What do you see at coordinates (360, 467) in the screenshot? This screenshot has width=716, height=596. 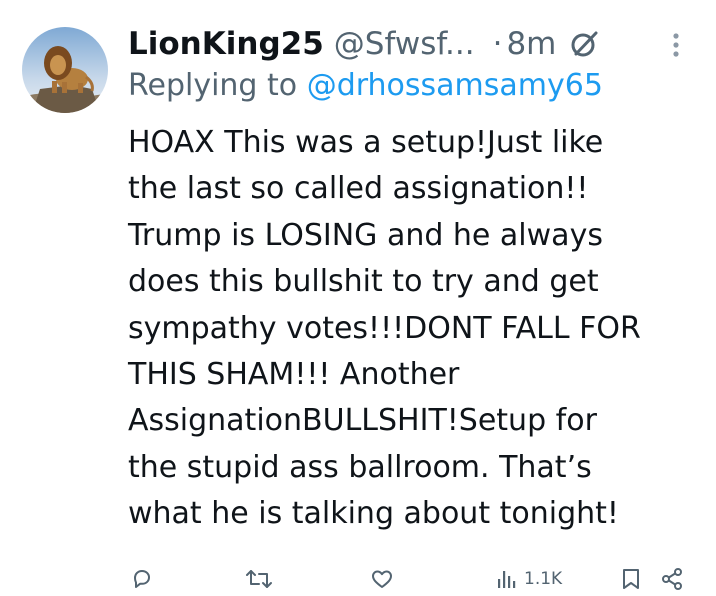 I see `tweet-text-line: the stupid ass ballroom. That’s` at bounding box center [360, 467].